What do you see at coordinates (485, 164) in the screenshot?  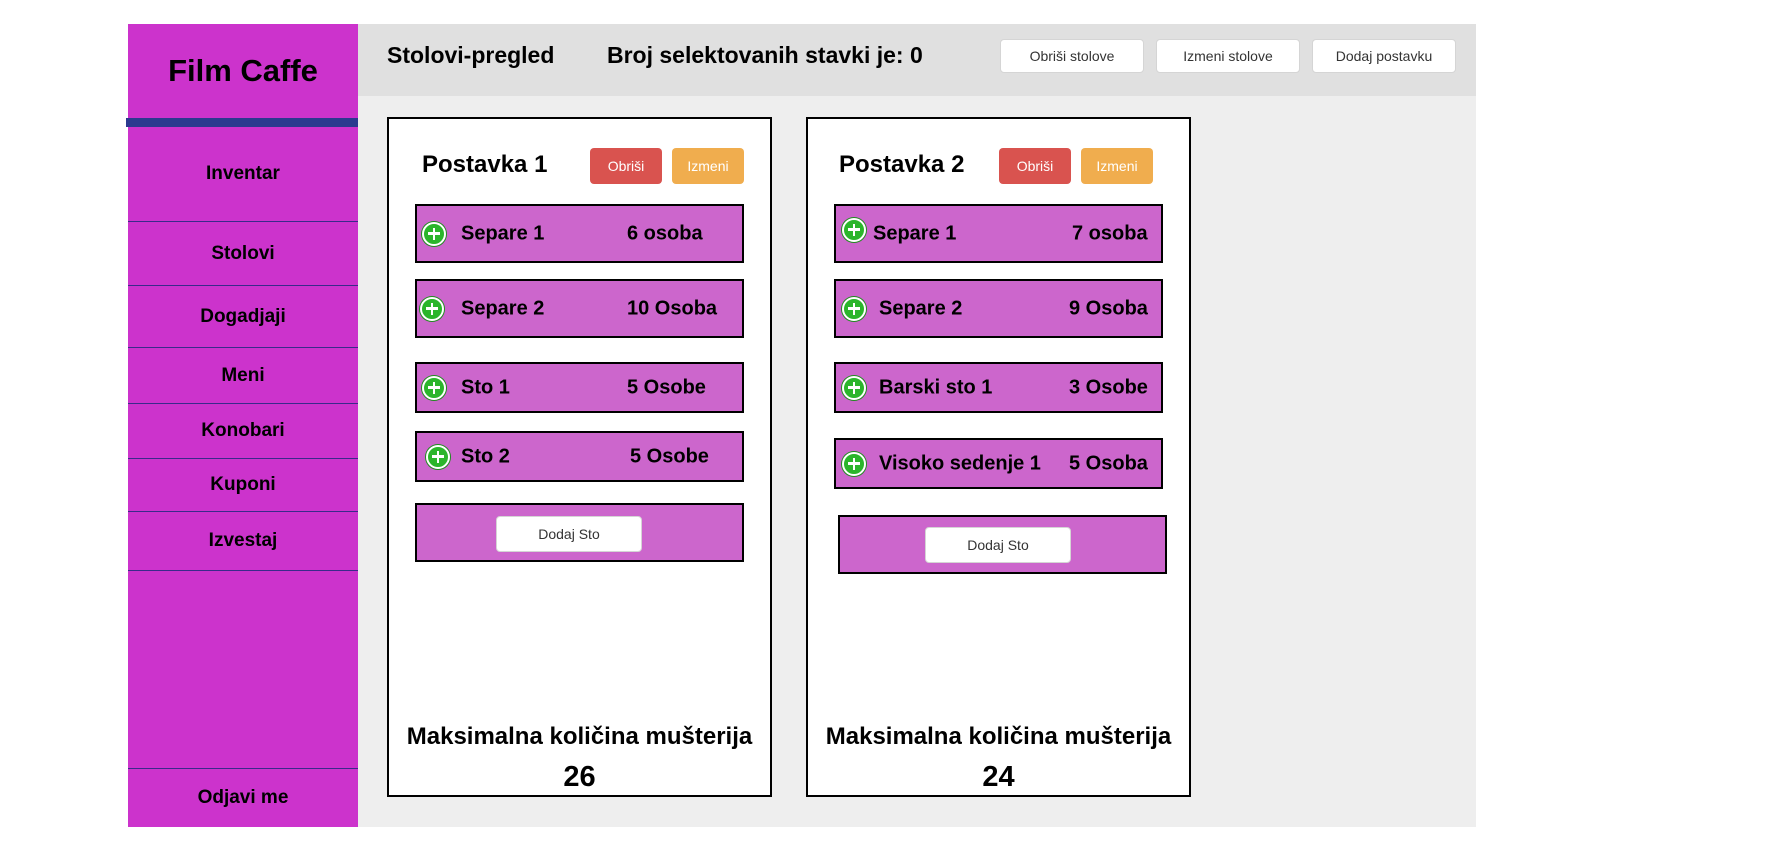 I see `setup-title: Postavka 1` at bounding box center [485, 164].